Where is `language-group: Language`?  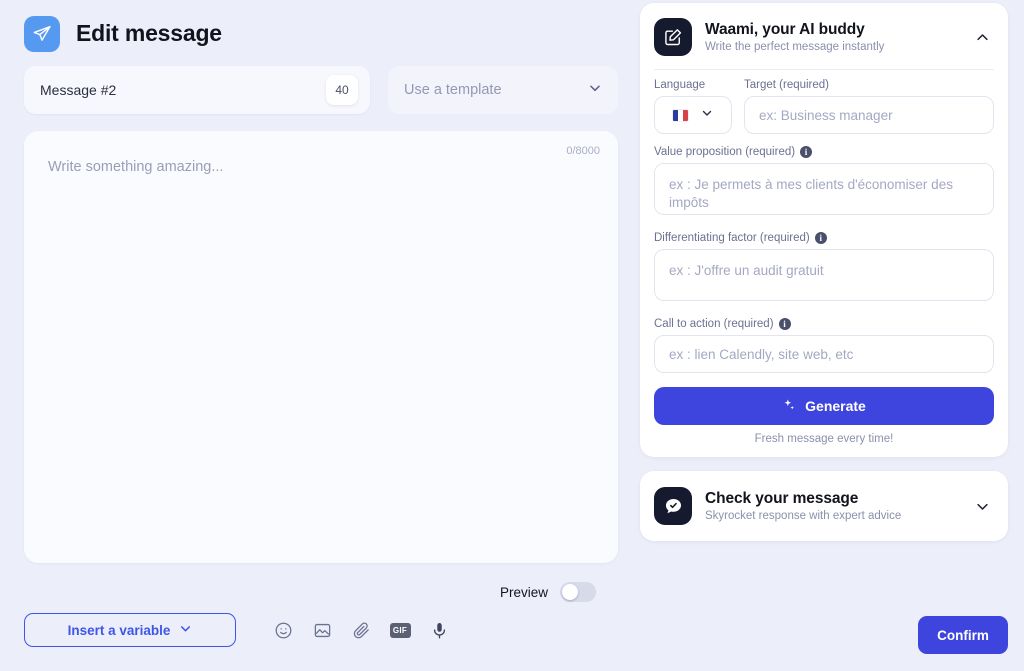
language-group: Language is located at coordinates (693, 106).